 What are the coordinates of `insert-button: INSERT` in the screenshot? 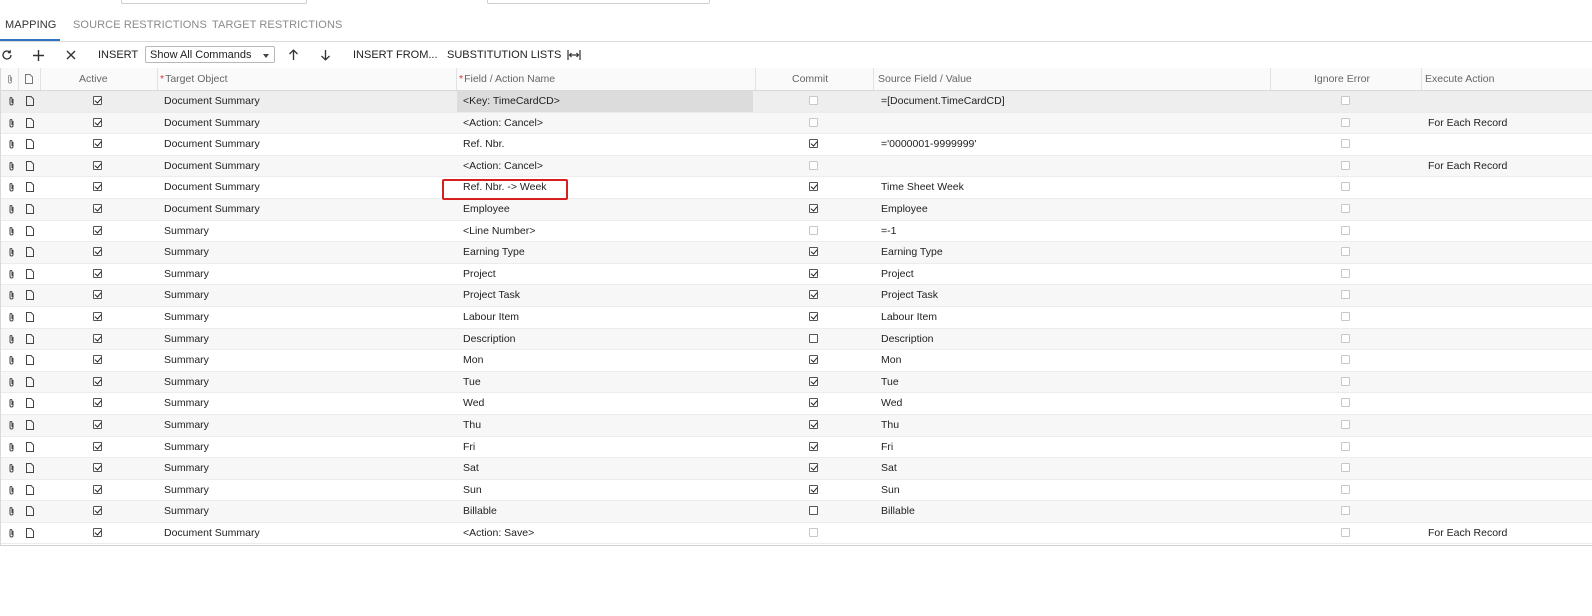 It's located at (118, 55).